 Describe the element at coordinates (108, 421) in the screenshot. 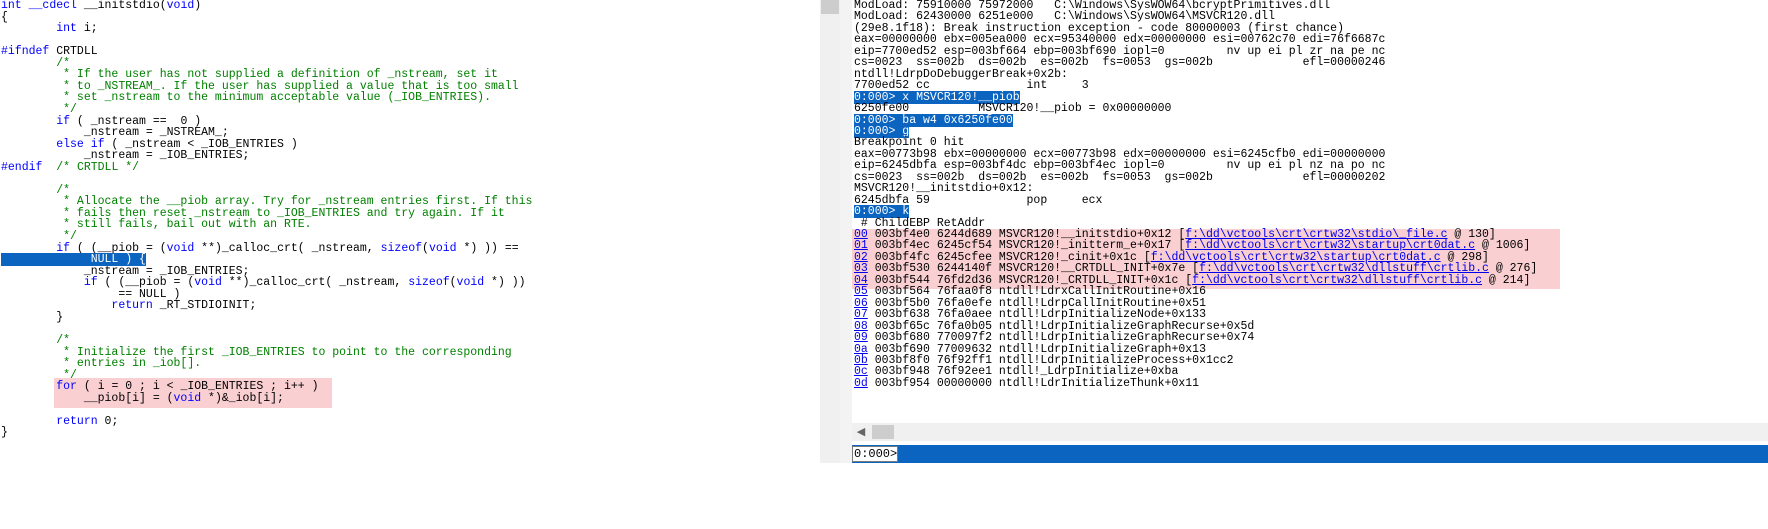

I see `code-token: 0;` at that location.